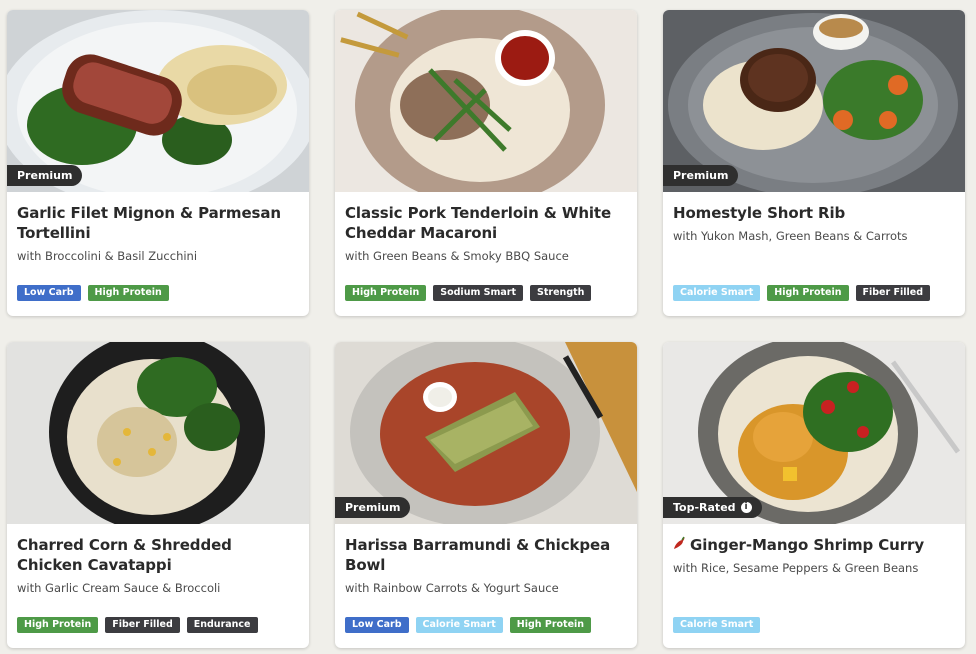  What do you see at coordinates (712, 507) in the screenshot?
I see `top-rated-badge: Top-Rated i` at bounding box center [712, 507].